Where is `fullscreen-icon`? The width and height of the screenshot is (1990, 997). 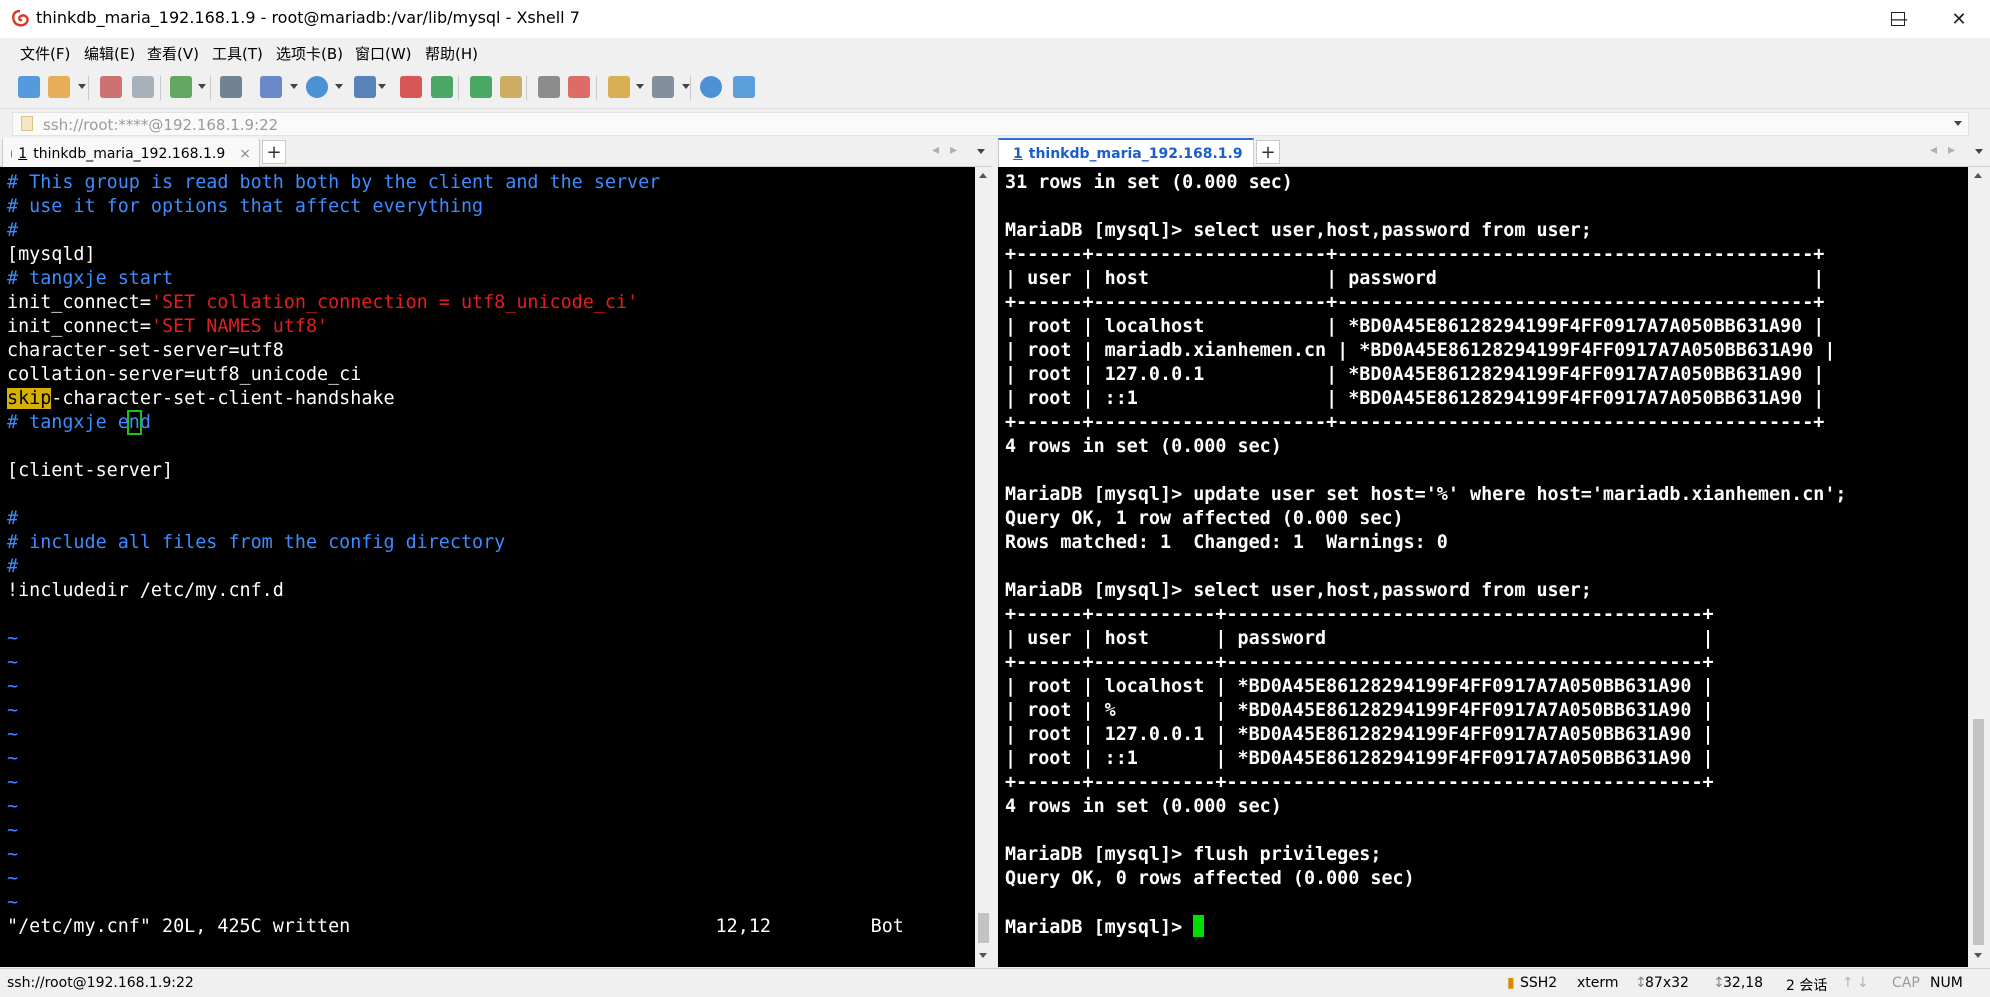 fullscreen-icon is located at coordinates (481, 87).